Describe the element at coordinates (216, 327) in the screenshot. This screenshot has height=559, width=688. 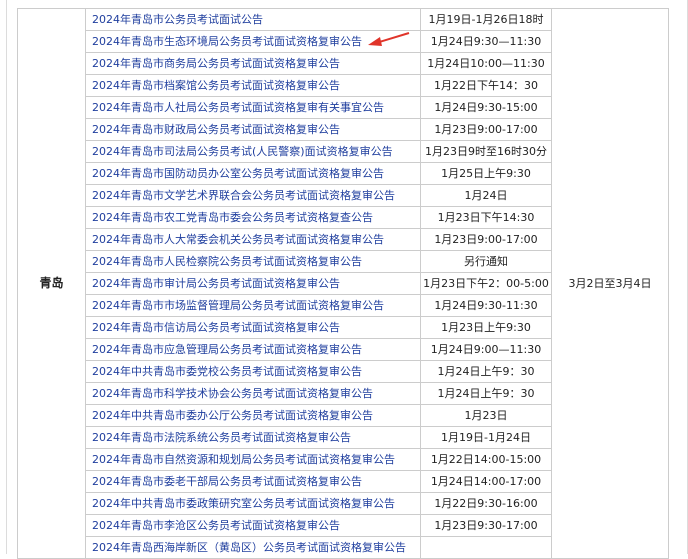
I see `announcement-link: 2024年青岛市信访局公务员考试面试资格复审公告` at that location.